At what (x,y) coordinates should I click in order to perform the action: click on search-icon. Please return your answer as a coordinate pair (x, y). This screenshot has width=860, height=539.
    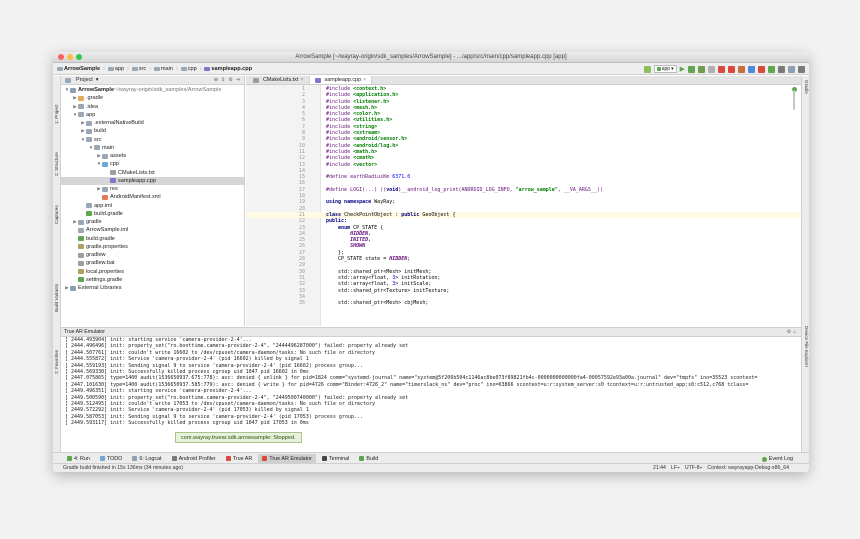
    Looking at the image, I should click on (801, 69).